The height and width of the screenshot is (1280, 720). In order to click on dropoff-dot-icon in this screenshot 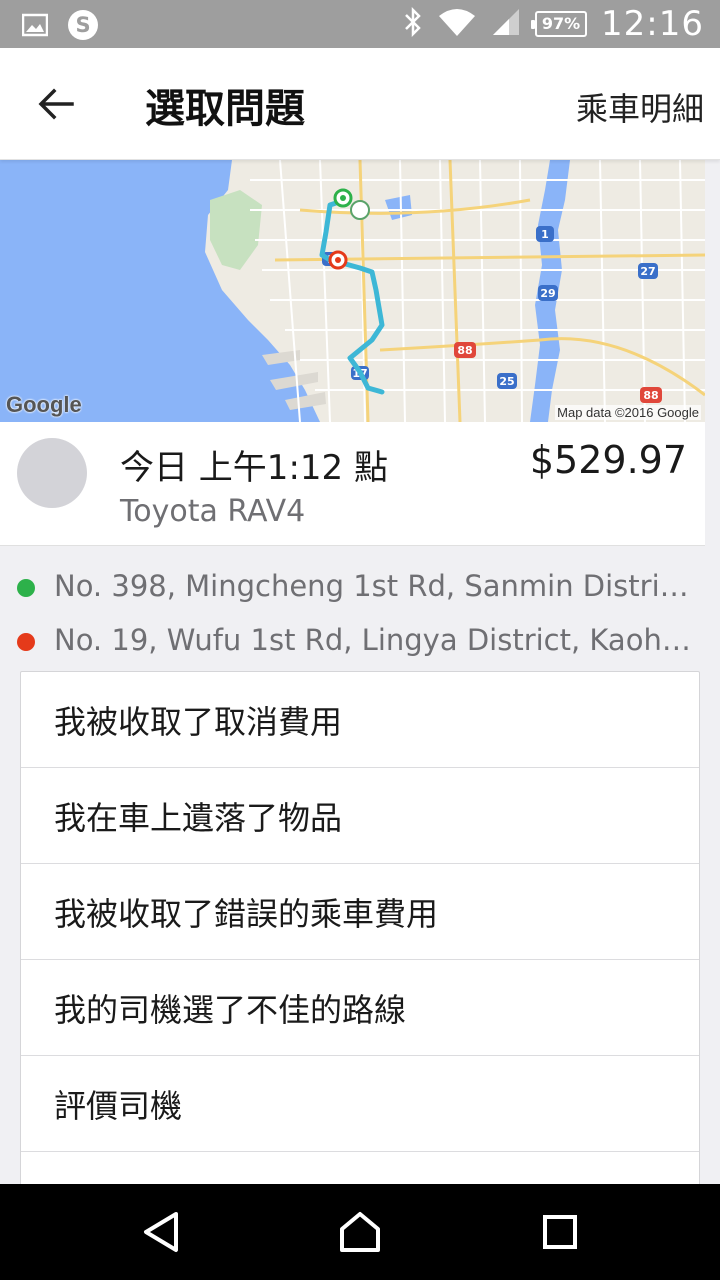, I will do `click(26, 642)`.